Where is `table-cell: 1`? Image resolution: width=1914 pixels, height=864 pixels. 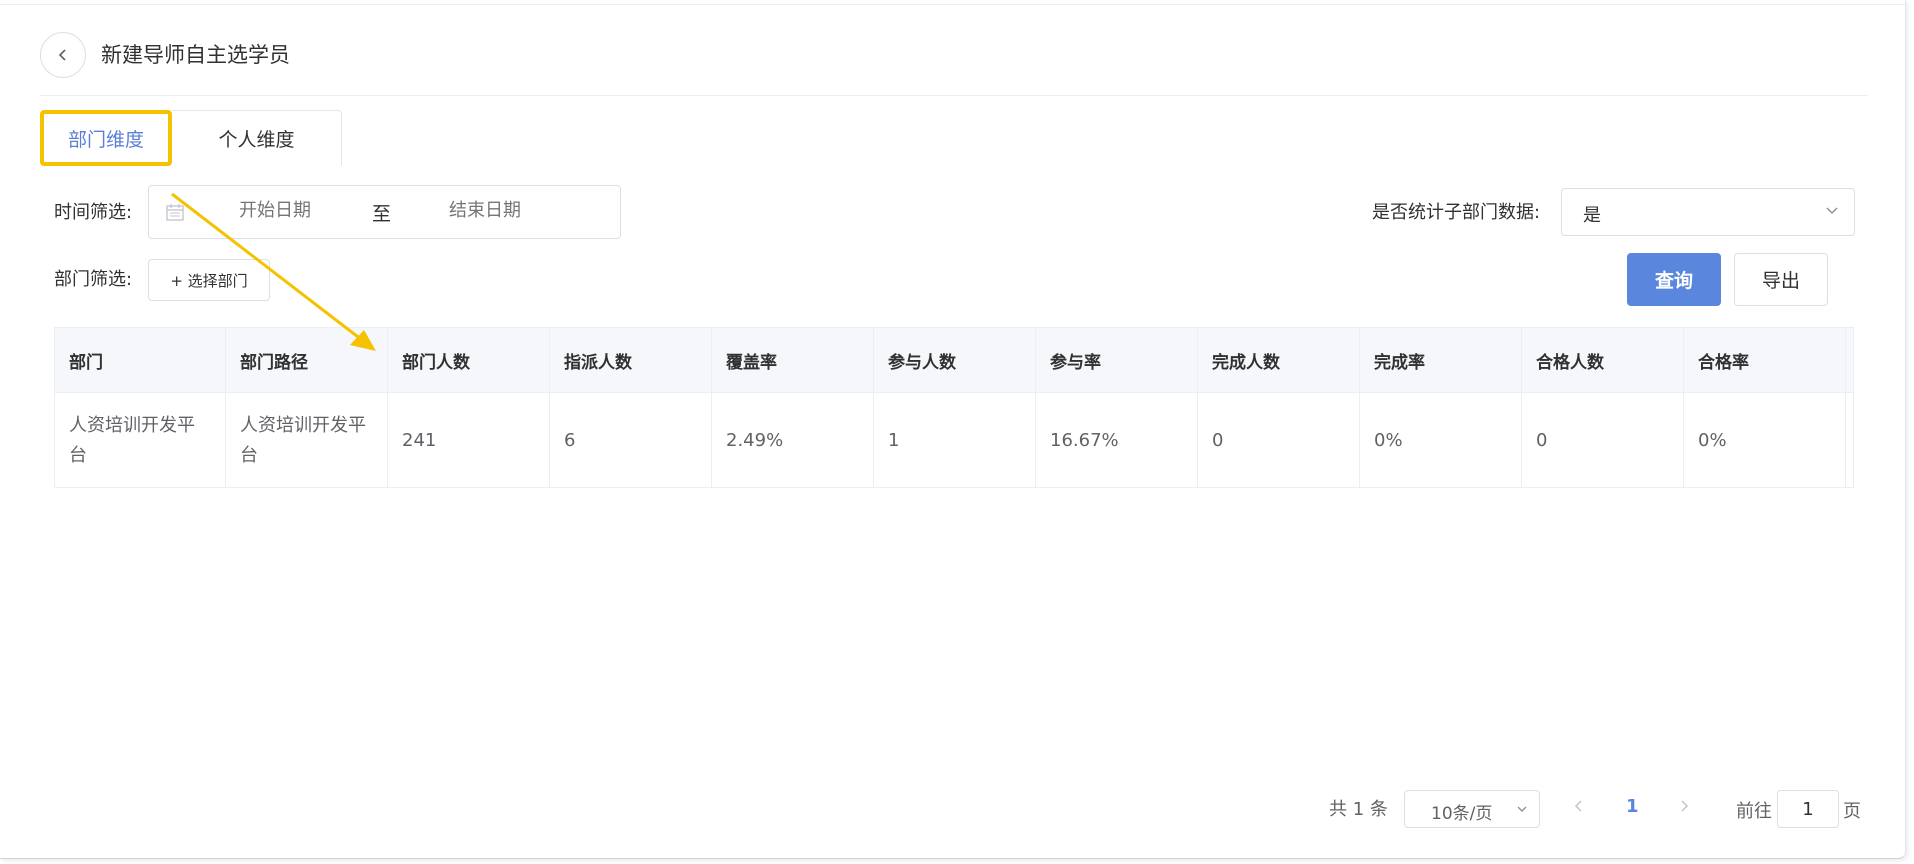
table-cell: 1 is located at coordinates (955, 440).